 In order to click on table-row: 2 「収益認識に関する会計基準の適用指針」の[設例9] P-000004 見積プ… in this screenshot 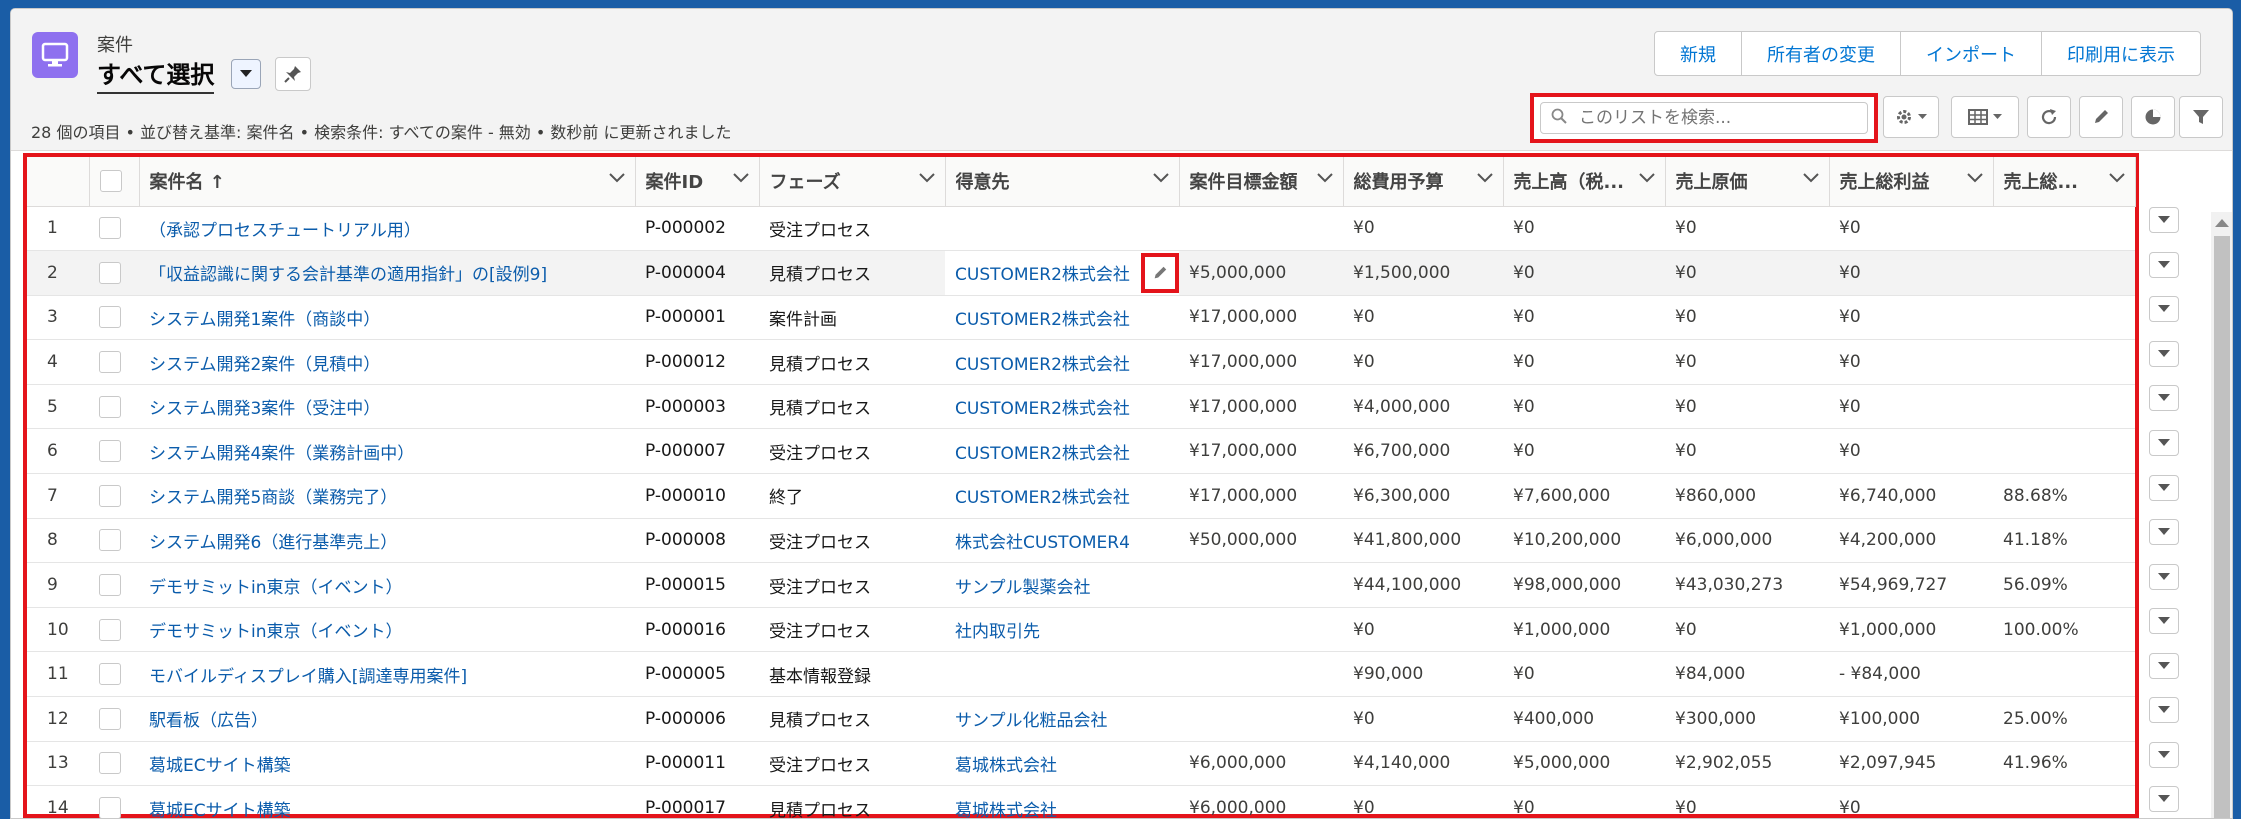, I will do `click(1081, 273)`.